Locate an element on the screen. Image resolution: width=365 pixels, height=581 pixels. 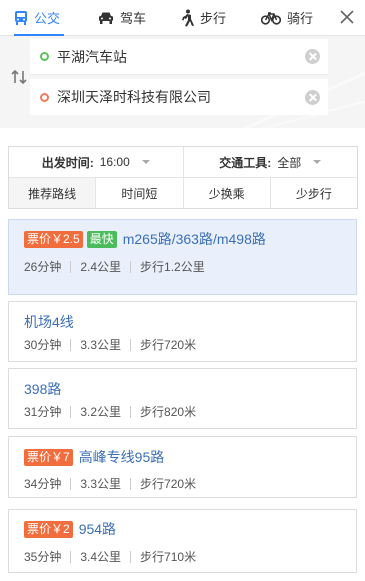
price-tag: 票价￥2.5 is located at coordinates (53, 239).